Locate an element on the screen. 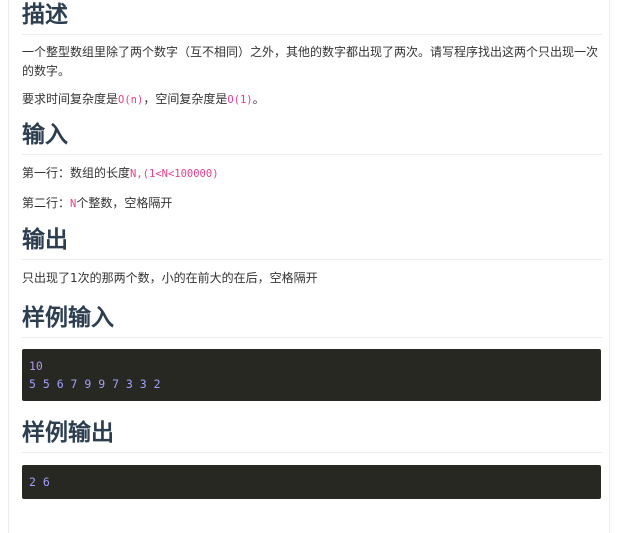  heading-input: 输入 is located at coordinates (312, 137).